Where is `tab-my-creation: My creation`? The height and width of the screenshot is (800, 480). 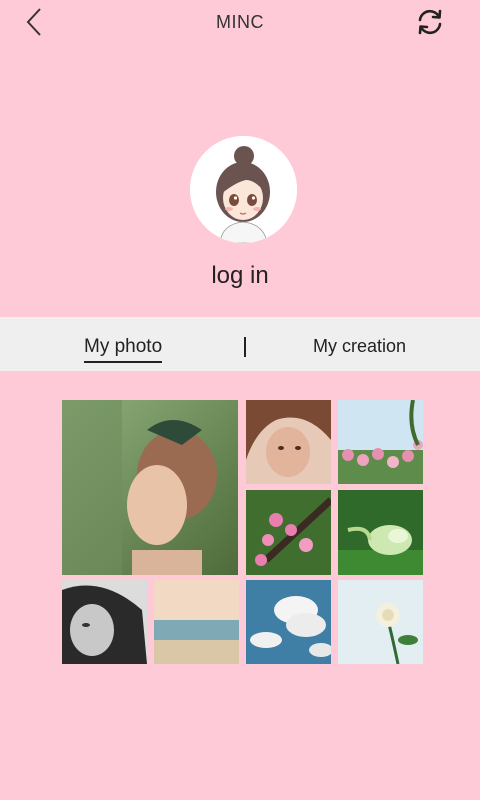 tab-my-creation: My creation is located at coordinates (359, 346).